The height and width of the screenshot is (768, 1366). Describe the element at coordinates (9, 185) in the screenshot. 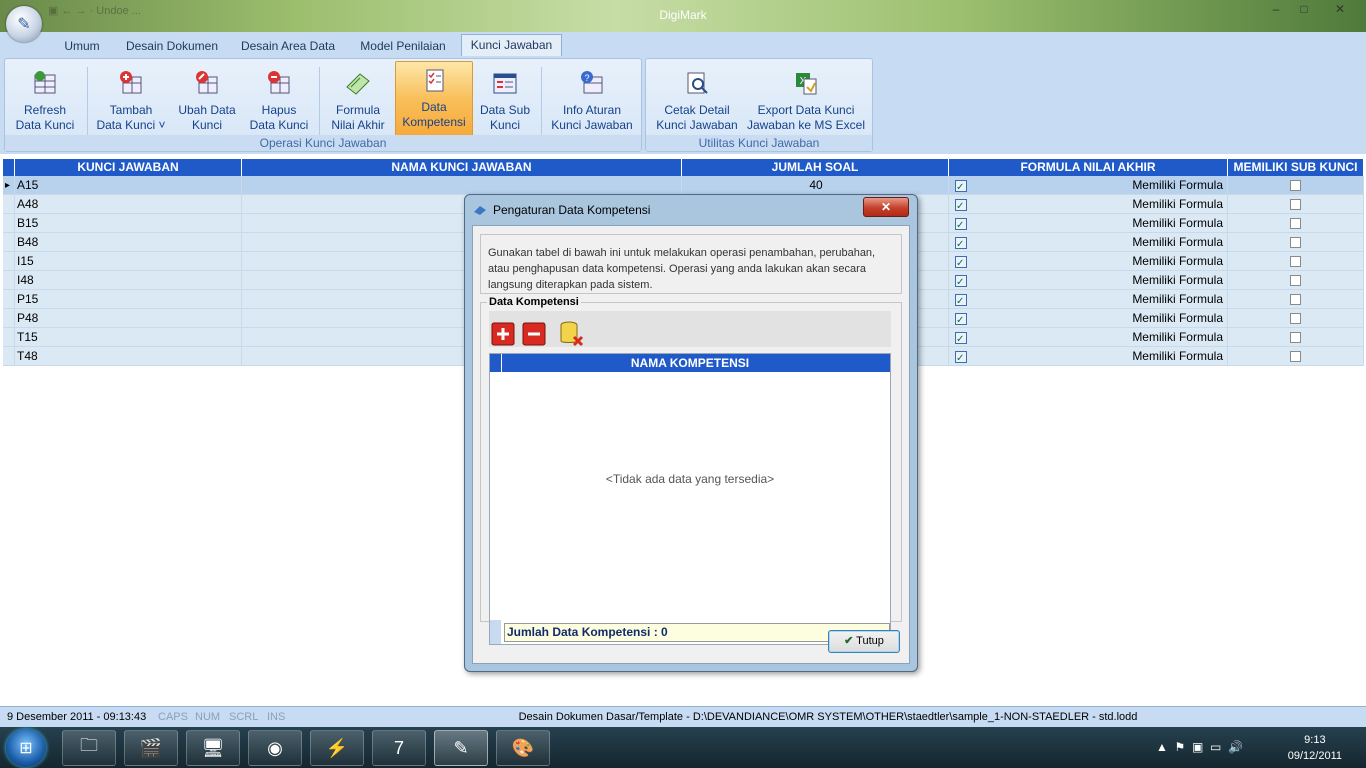

I see `row-indicator: ▸` at that location.